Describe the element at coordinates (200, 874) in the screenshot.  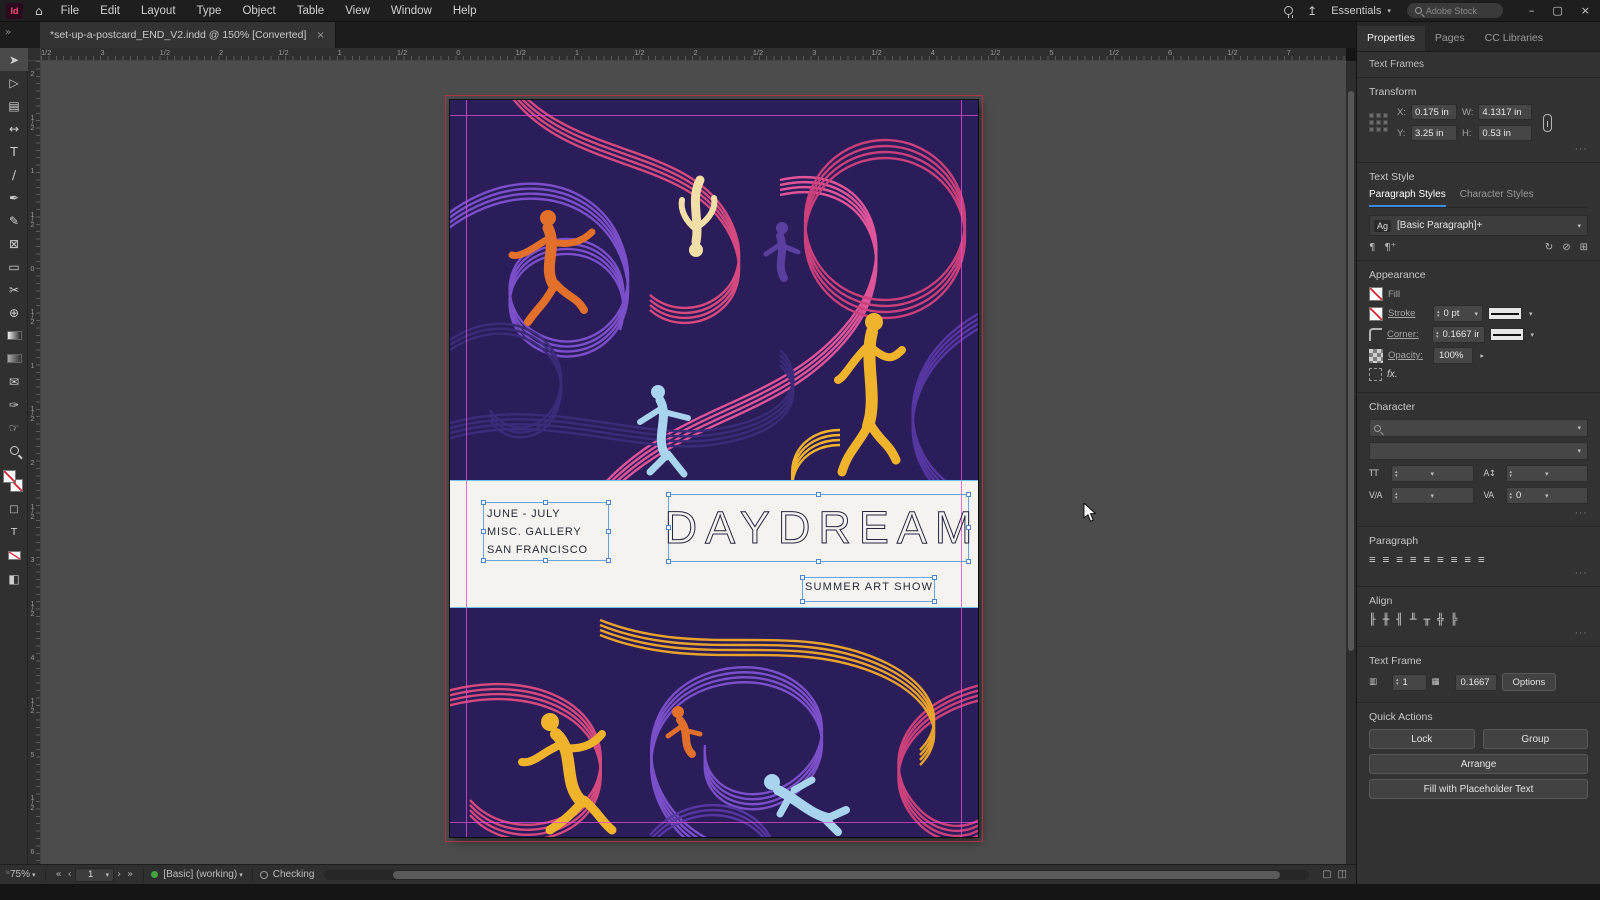
I see `preflight-profile: [Basic] (working)` at that location.